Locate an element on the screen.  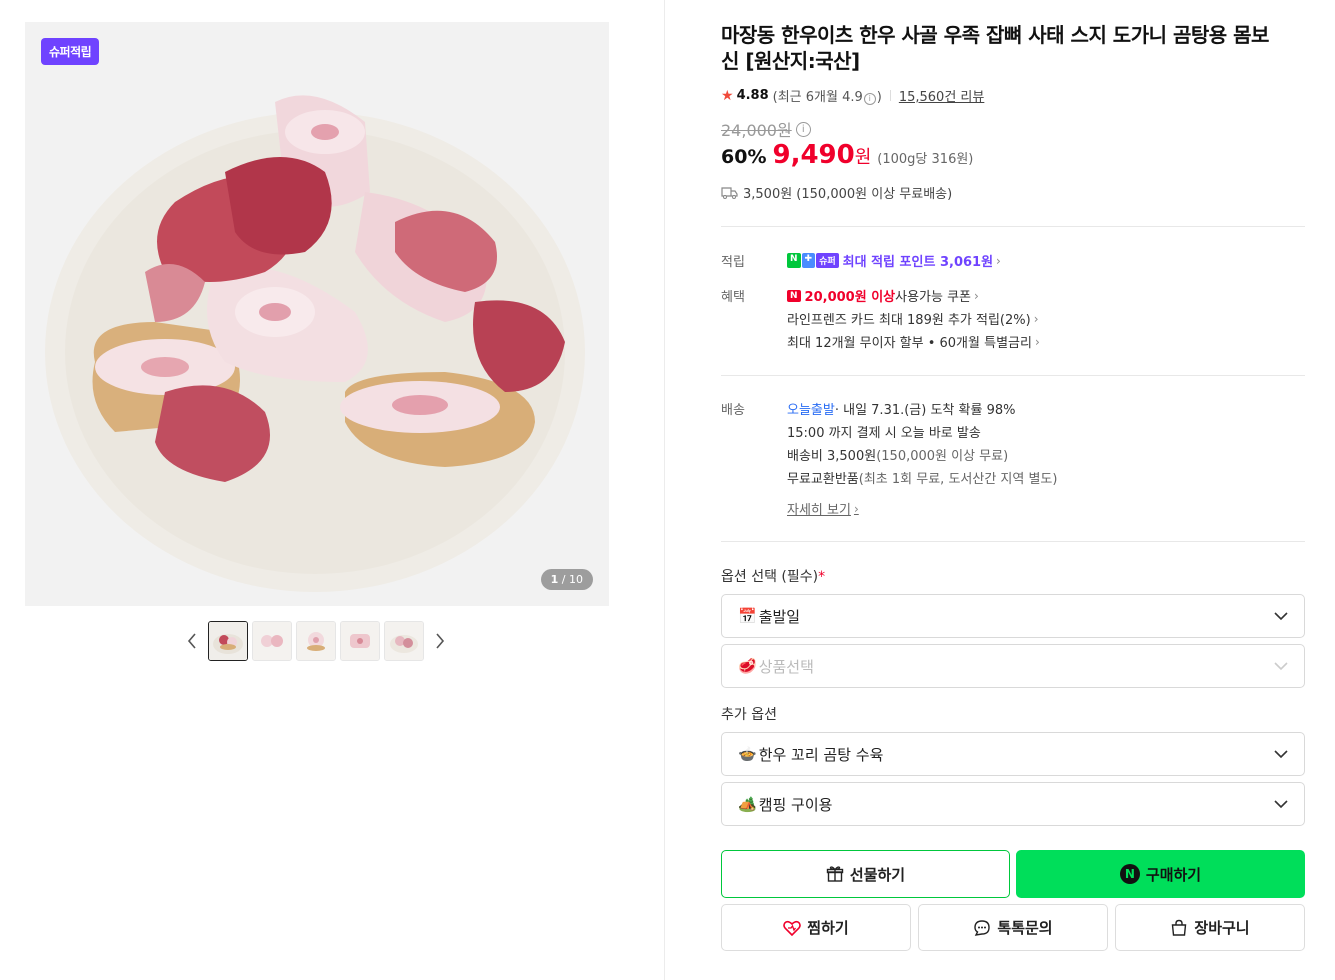
required-asterisk: * is located at coordinates (822, 577).